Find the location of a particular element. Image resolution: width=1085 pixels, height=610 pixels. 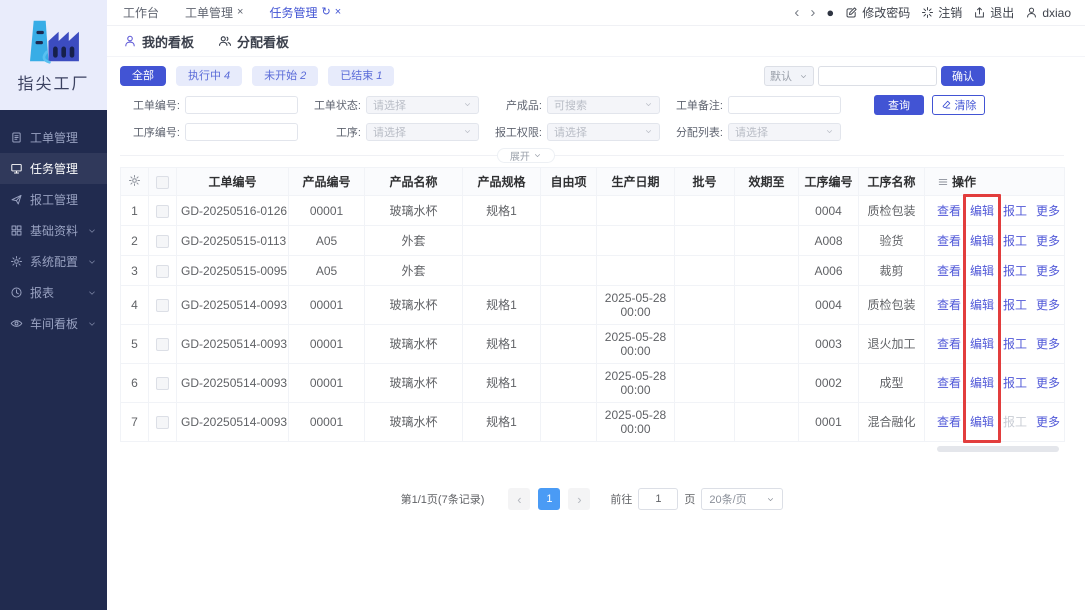

filter-select-process: 请选择 is located at coordinates (422, 131).